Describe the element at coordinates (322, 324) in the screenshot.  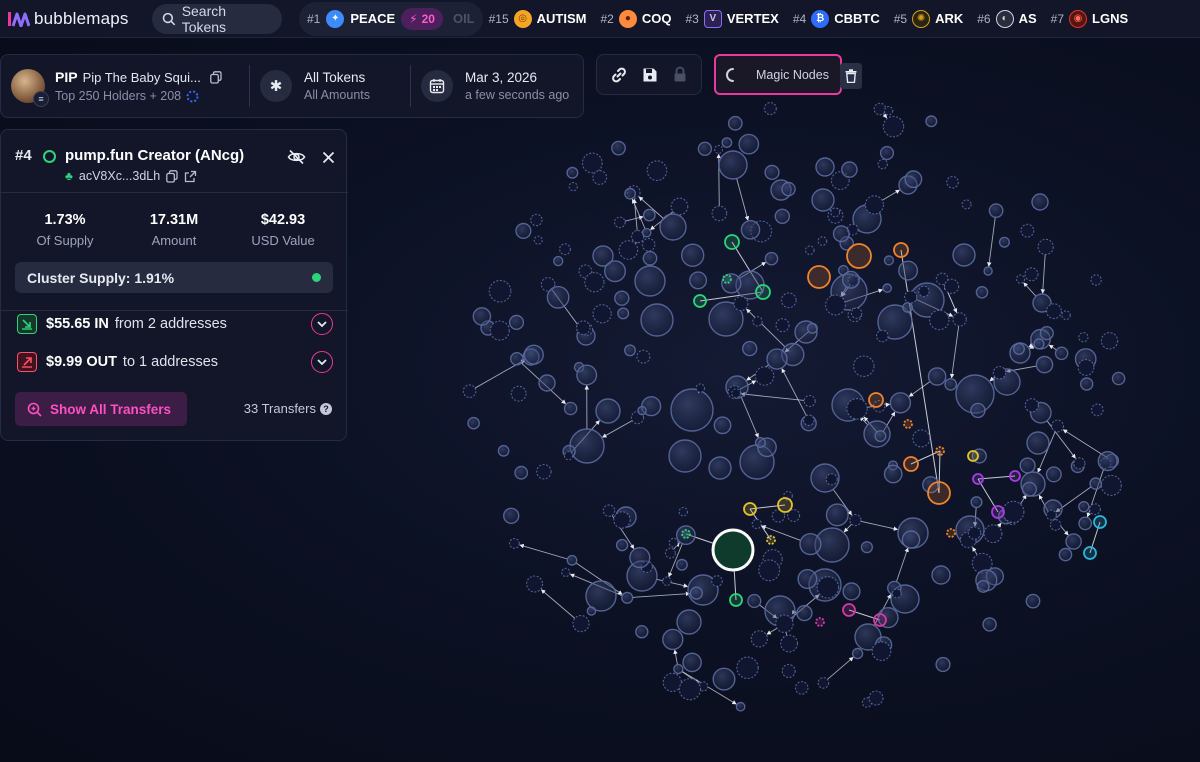
I see `chevron-down-icon` at that location.